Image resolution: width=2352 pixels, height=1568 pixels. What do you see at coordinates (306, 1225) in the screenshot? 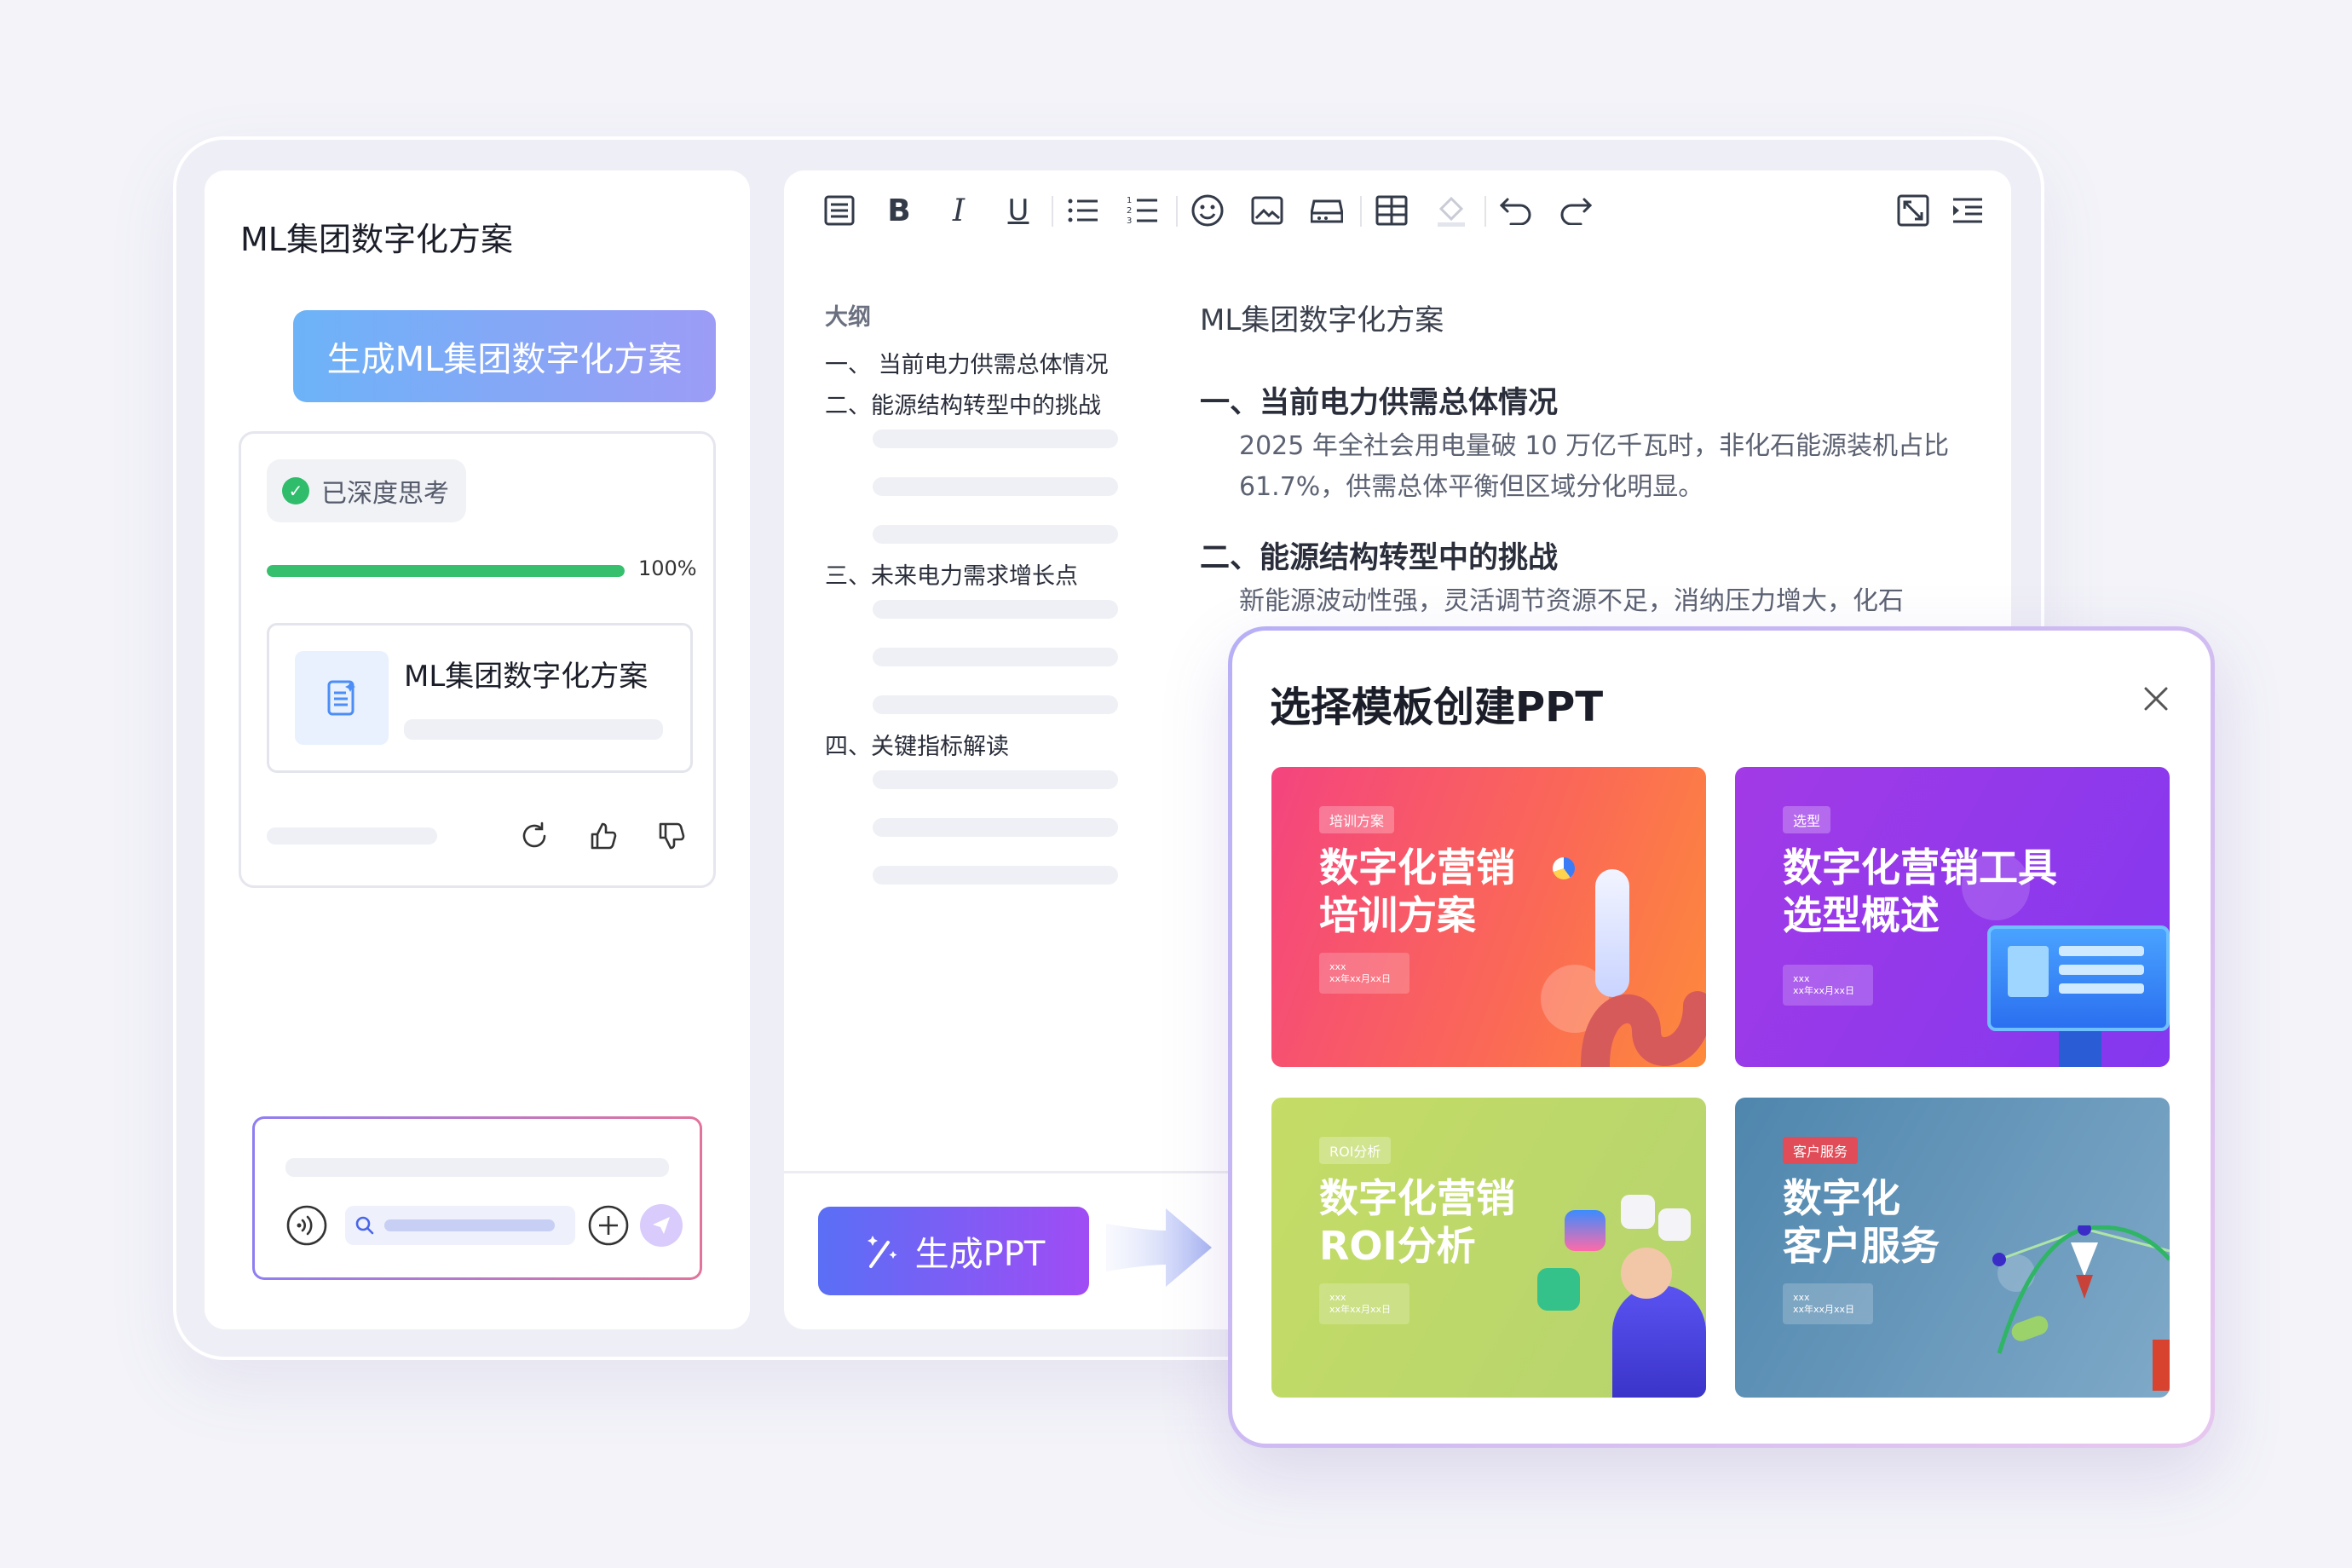
I see `voice-icon` at bounding box center [306, 1225].